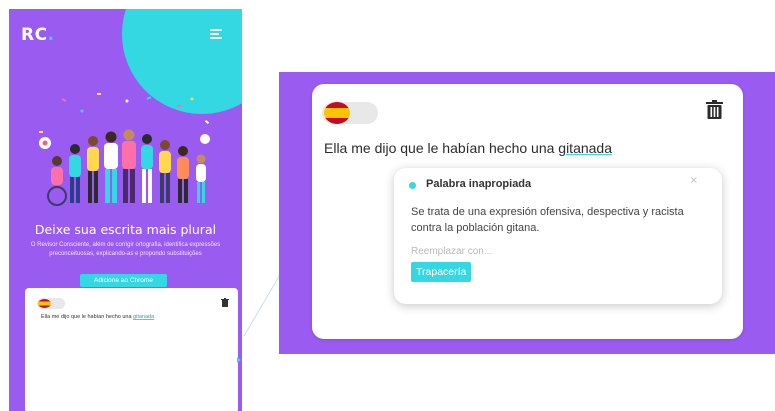 The height and width of the screenshot is (411, 775). I want to click on add-to-chrome-button: Adicione ao Chrome, so click(123, 280).